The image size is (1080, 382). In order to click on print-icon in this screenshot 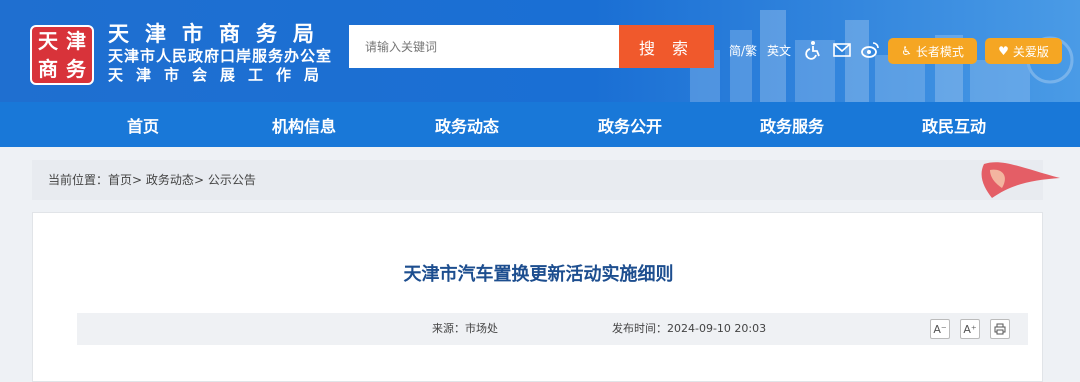, I will do `click(1000, 329)`.